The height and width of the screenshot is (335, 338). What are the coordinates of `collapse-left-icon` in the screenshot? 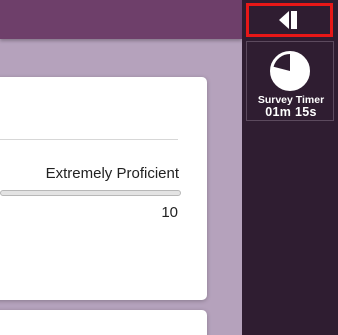 It's located at (287, 20).